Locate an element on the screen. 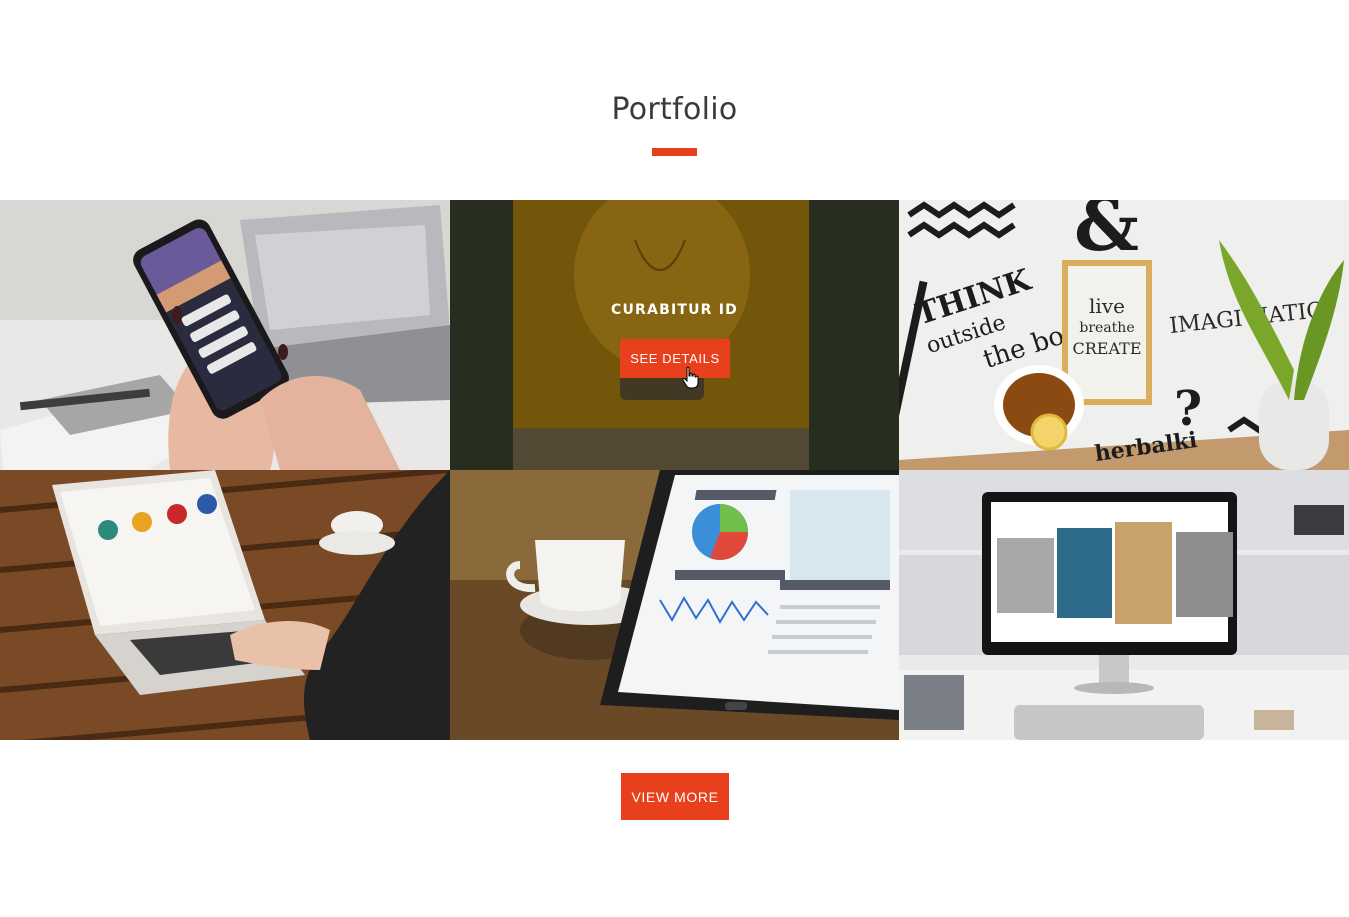  portfolio-item-laptop is located at coordinates (225, 605).